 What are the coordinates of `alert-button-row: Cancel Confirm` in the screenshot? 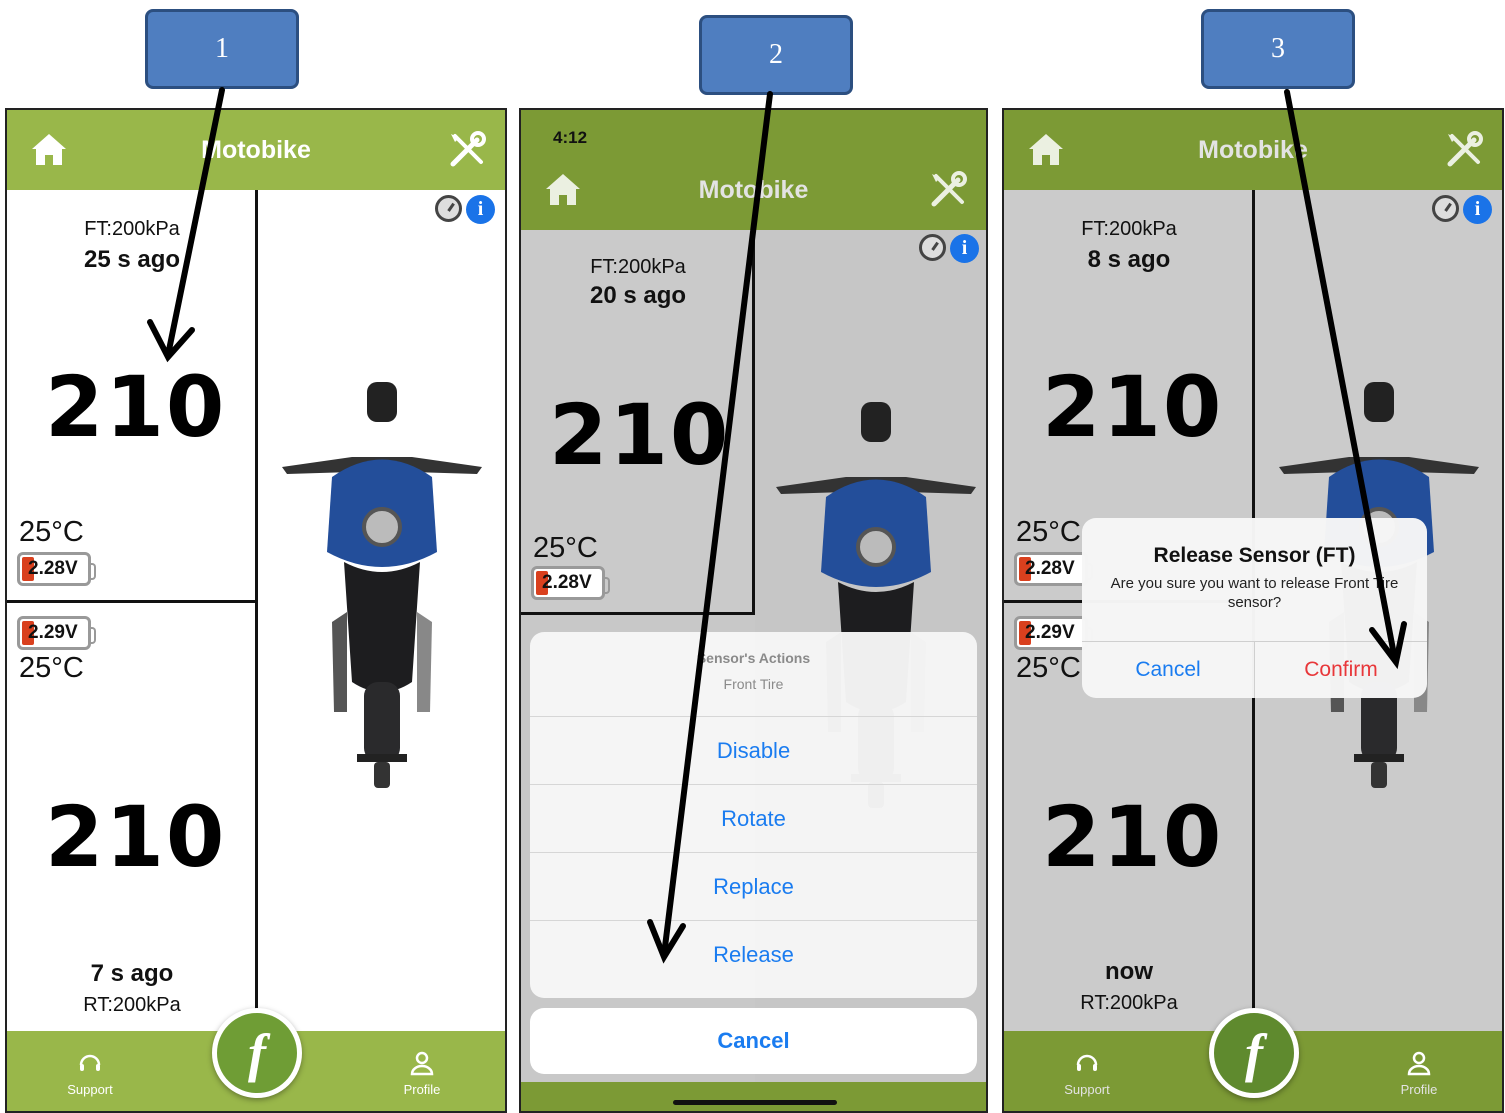 It's located at (1254, 669).